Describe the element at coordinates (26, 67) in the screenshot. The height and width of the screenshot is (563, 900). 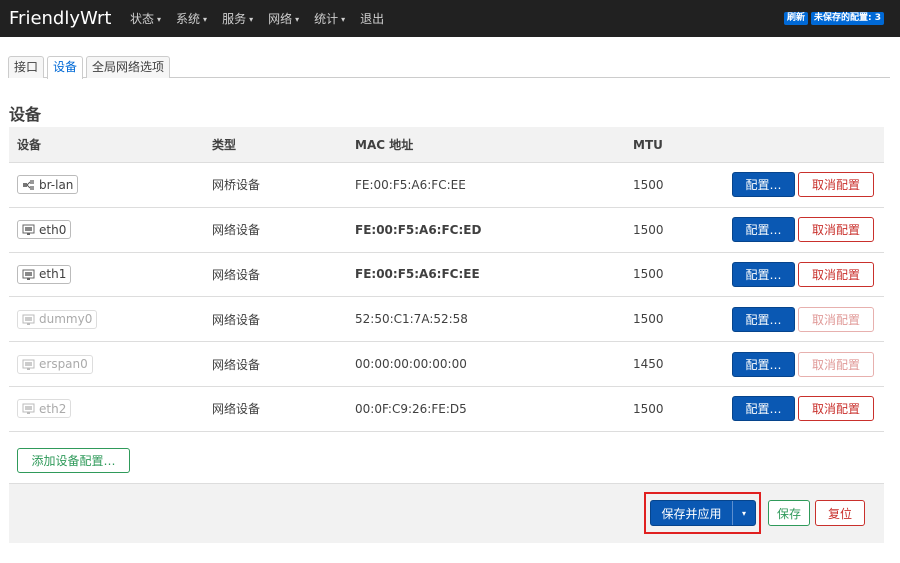
I see `tab-interfaces: 接口` at that location.